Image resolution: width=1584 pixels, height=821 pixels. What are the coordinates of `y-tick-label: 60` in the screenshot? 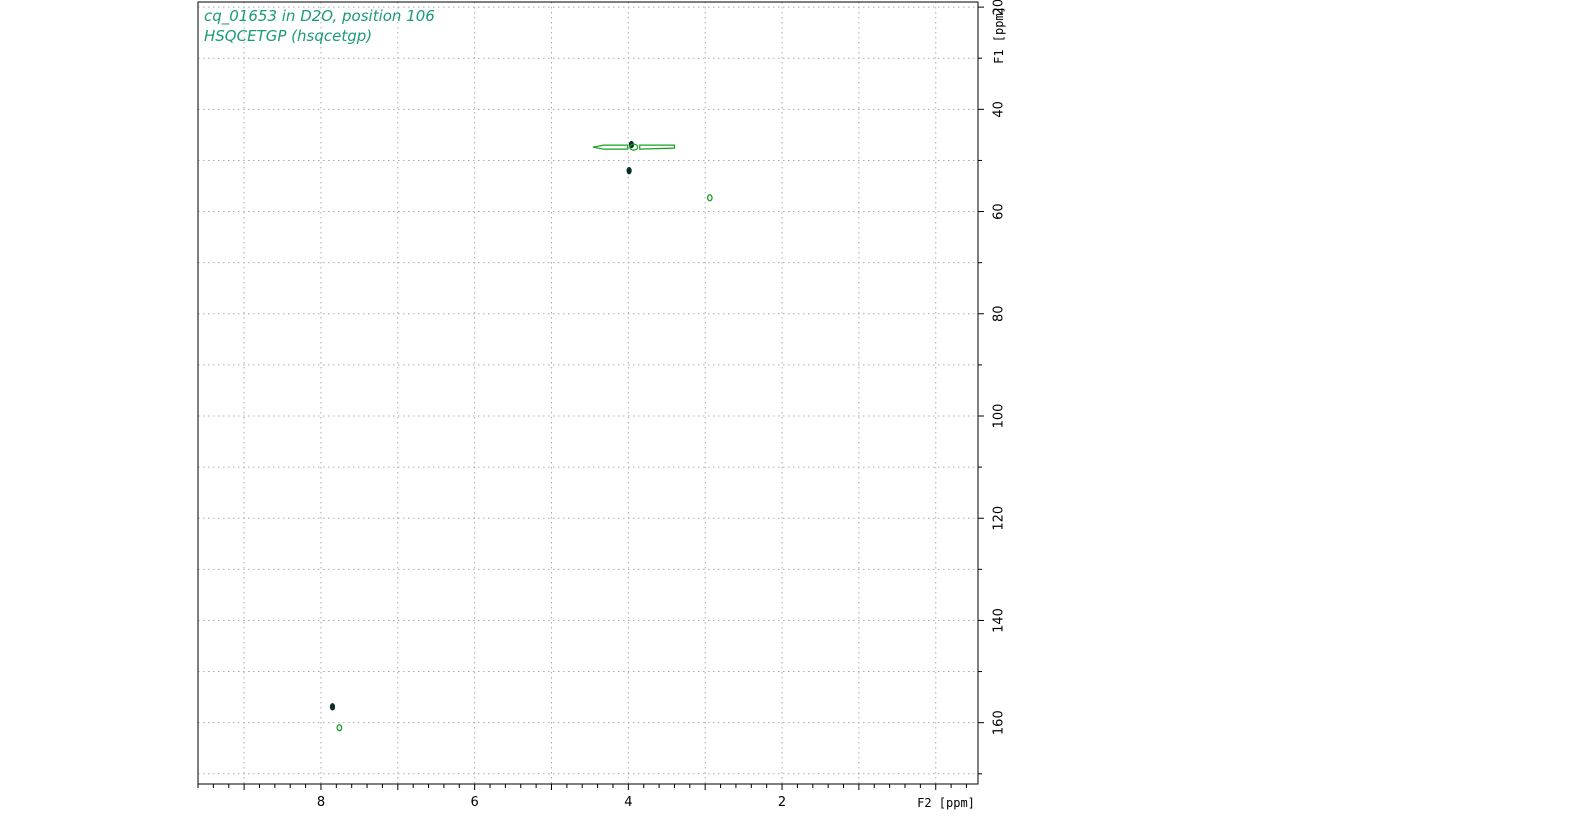 It's located at (999, 211).